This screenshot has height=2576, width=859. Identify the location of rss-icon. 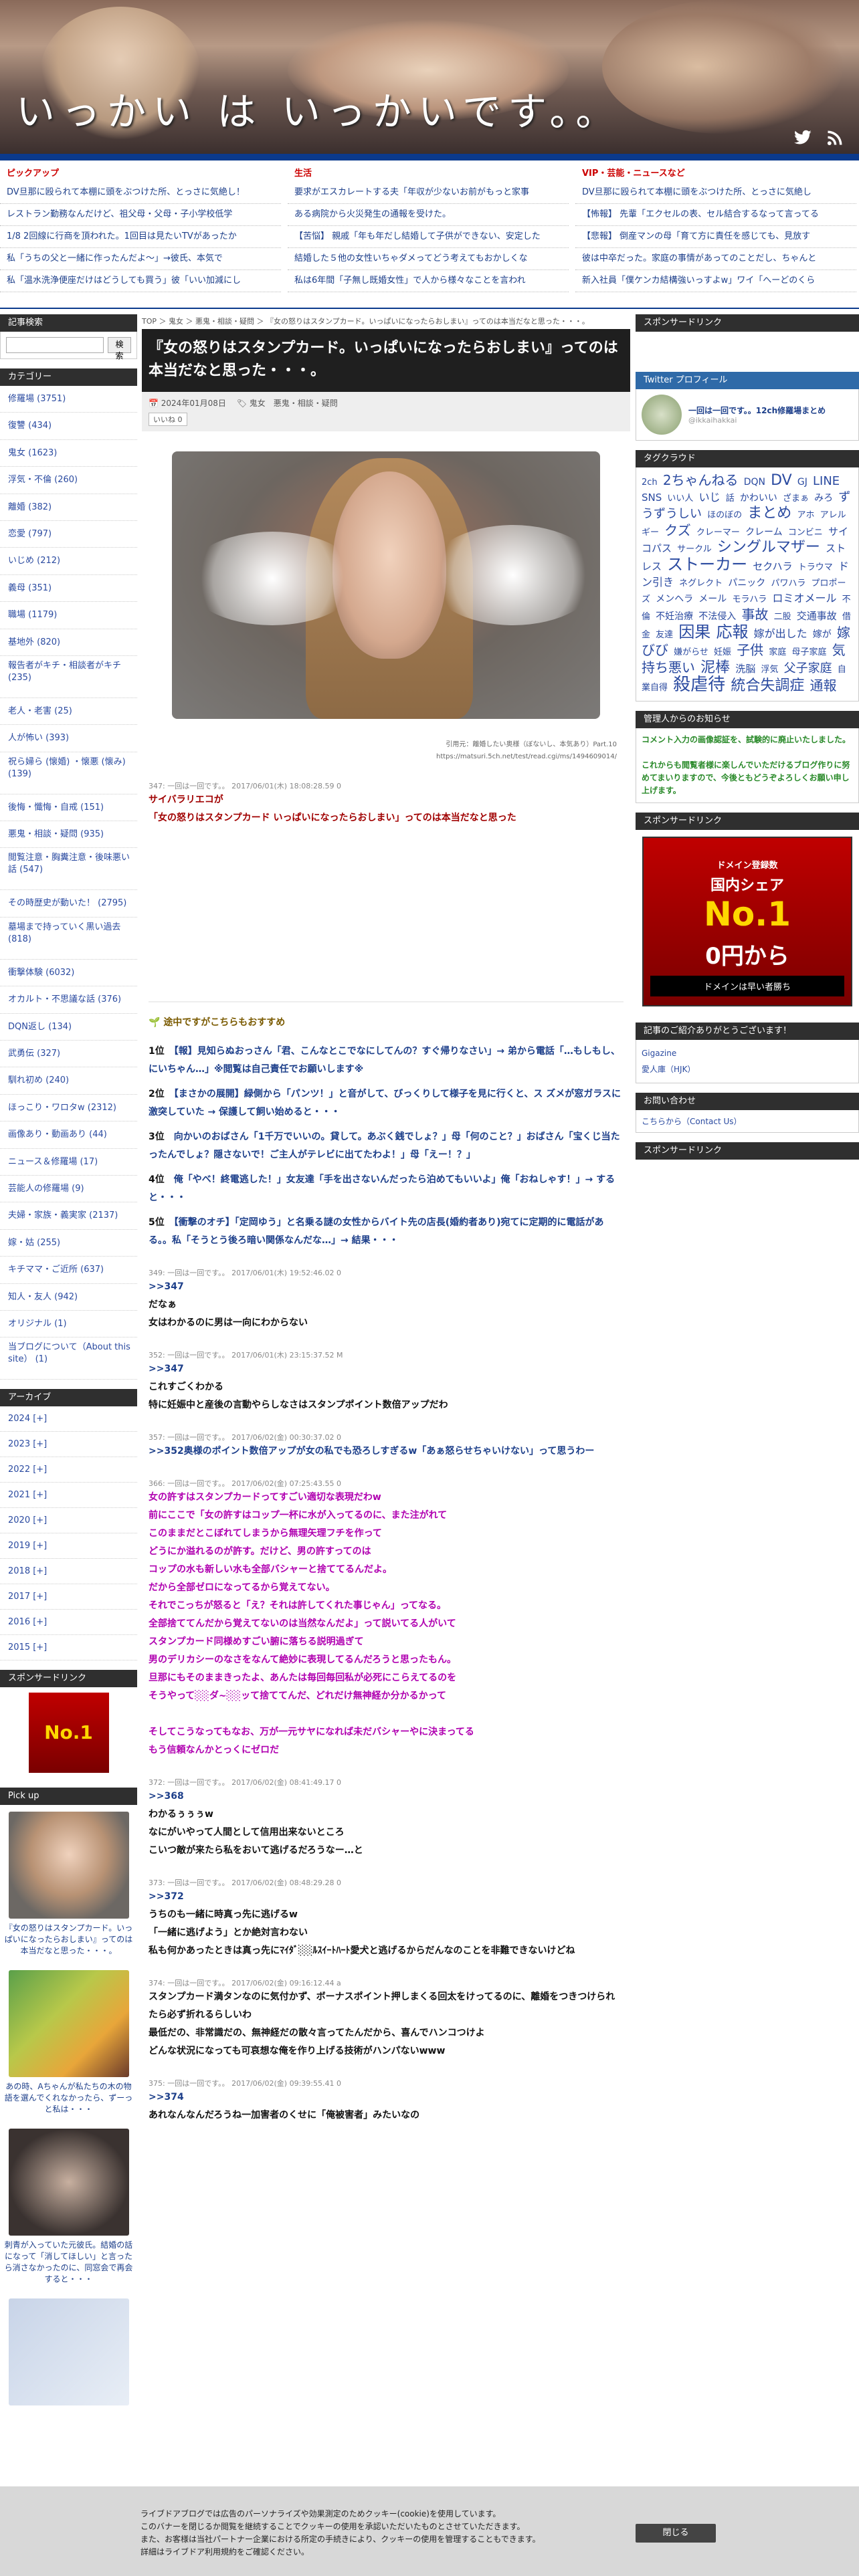
(835, 137).